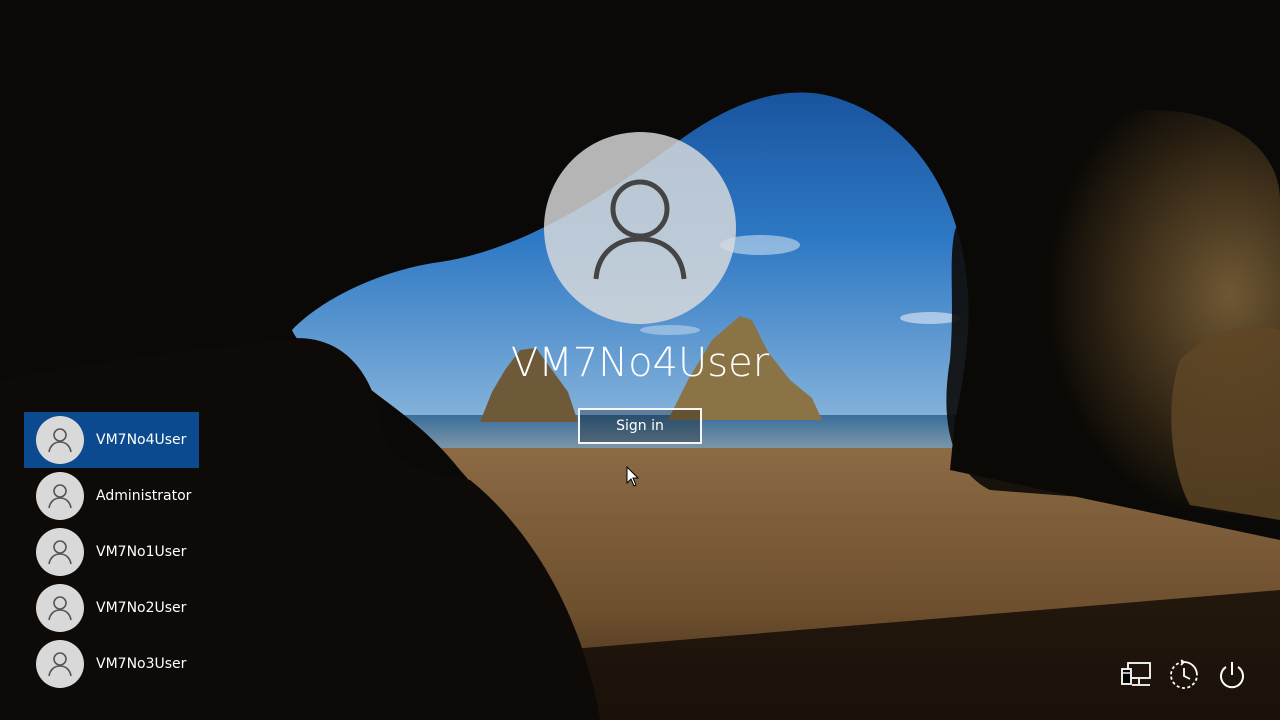 The height and width of the screenshot is (720, 1280). Describe the element at coordinates (1184, 675) in the screenshot. I see `ease-of-access-icon` at that location.